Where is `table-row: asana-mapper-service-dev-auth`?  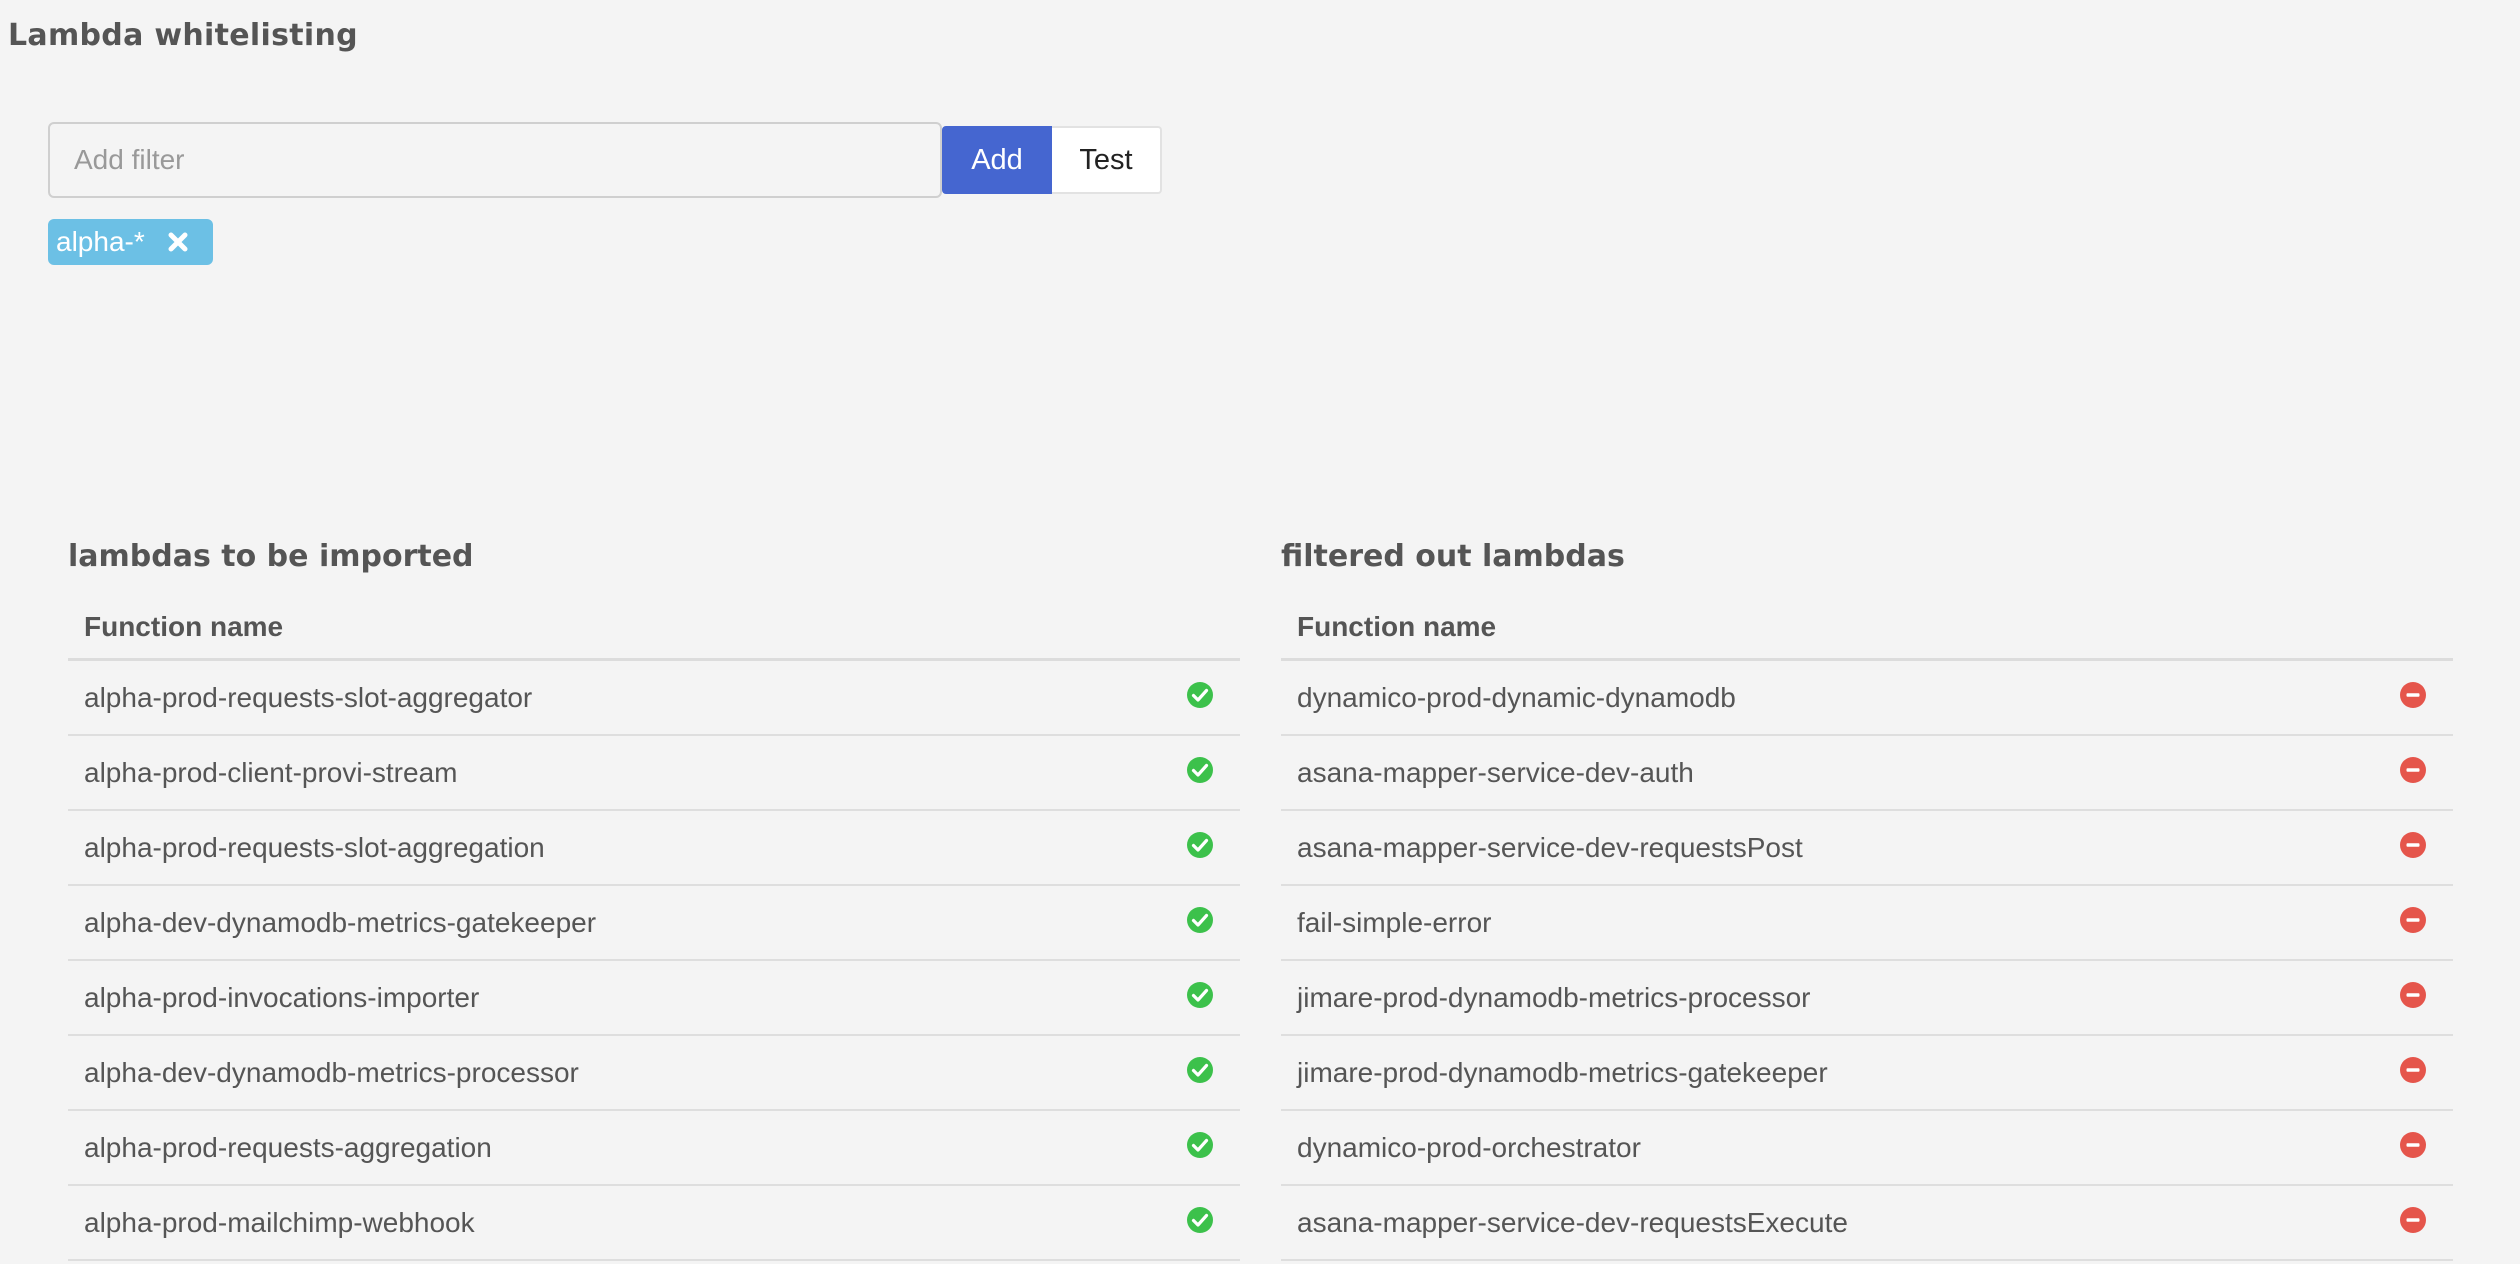
table-row: asana-mapper-service-dev-auth is located at coordinates (1867, 773).